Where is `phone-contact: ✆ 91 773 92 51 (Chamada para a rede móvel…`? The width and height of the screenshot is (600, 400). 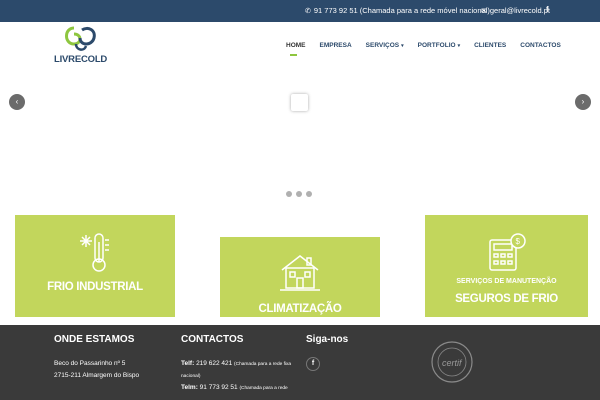
phone-contact: ✆ 91 773 92 51 (Chamada para a rede móvel… is located at coordinates (397, 10).